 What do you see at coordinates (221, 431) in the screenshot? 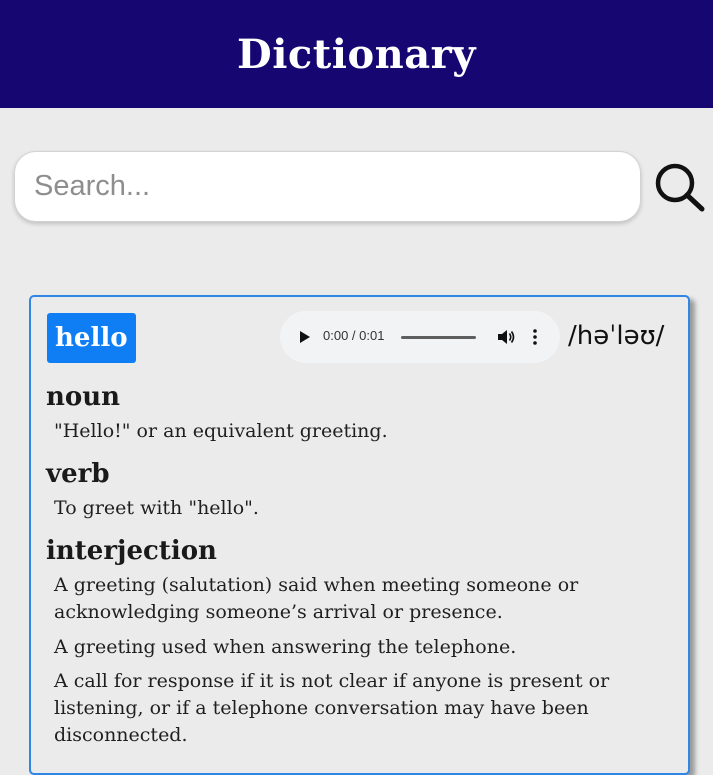
I see `definition: "Hello!" or an equivalent greeting.` at bounding box center [221, 431].